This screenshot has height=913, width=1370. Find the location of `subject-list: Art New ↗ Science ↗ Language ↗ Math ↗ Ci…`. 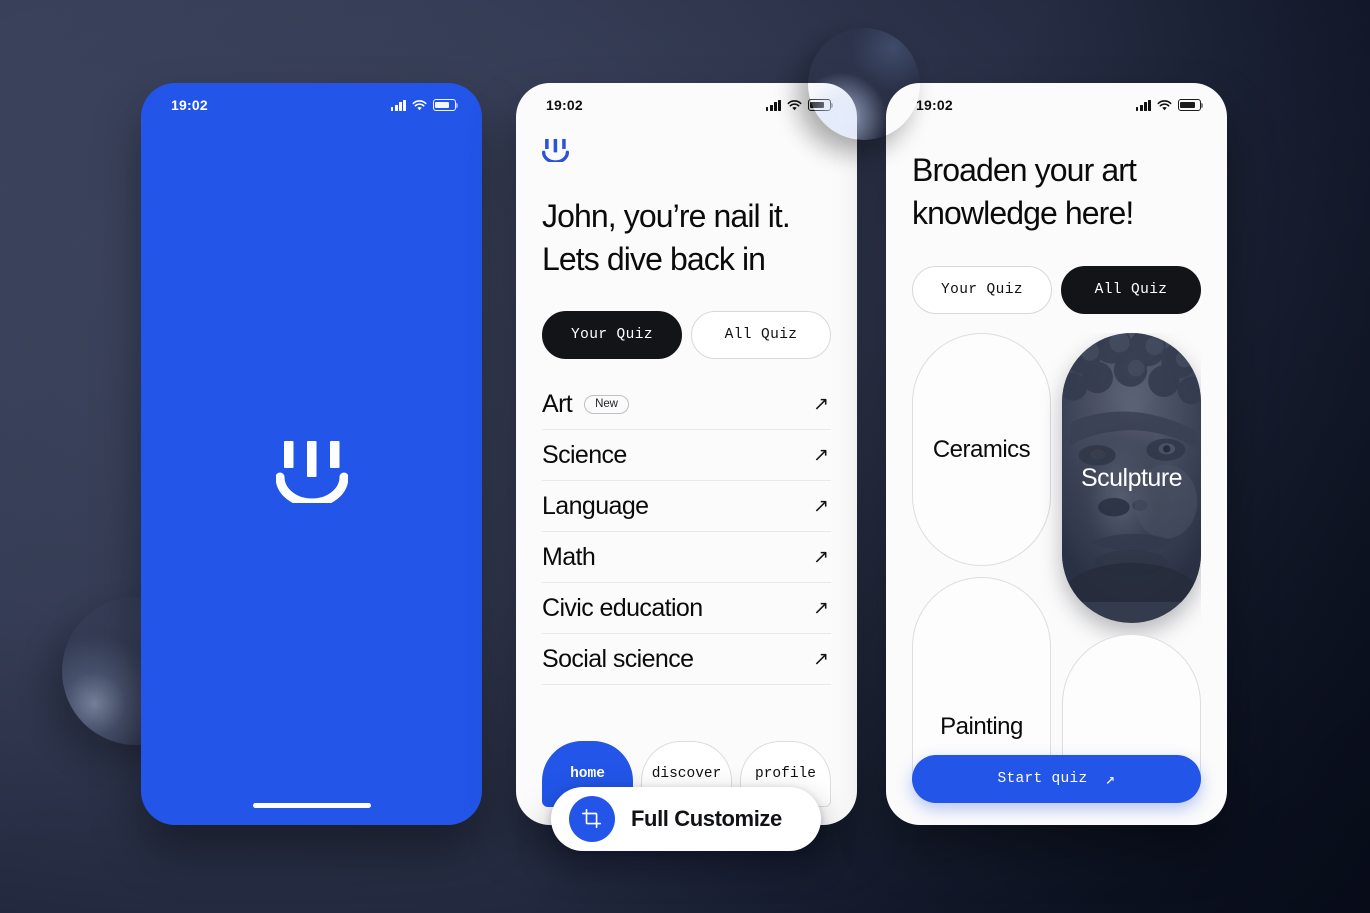

subject-list: Art New ↗ Science ↗ Language ↗ Math ↗ Ci… is located at coordinates (686, 532).